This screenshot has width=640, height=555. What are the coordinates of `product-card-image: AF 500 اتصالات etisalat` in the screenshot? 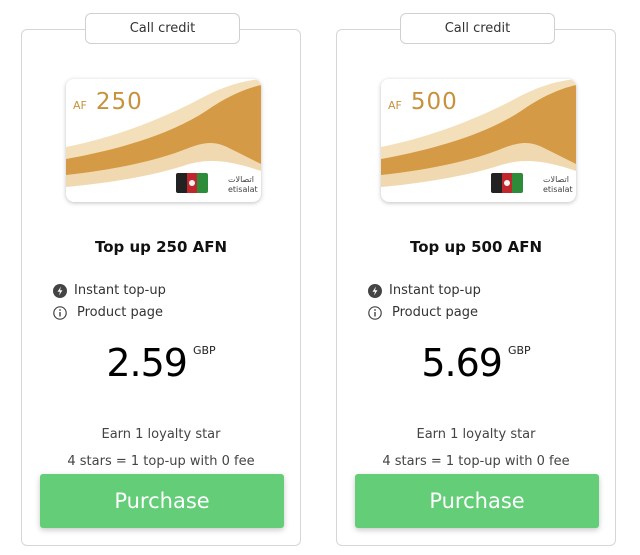 It's located at (478, 140).